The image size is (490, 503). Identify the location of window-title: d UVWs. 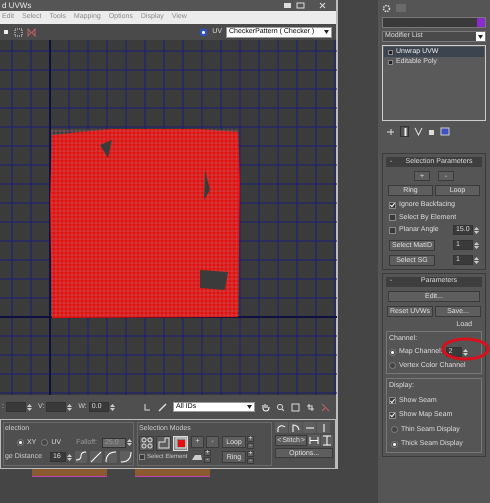
(17, 6).